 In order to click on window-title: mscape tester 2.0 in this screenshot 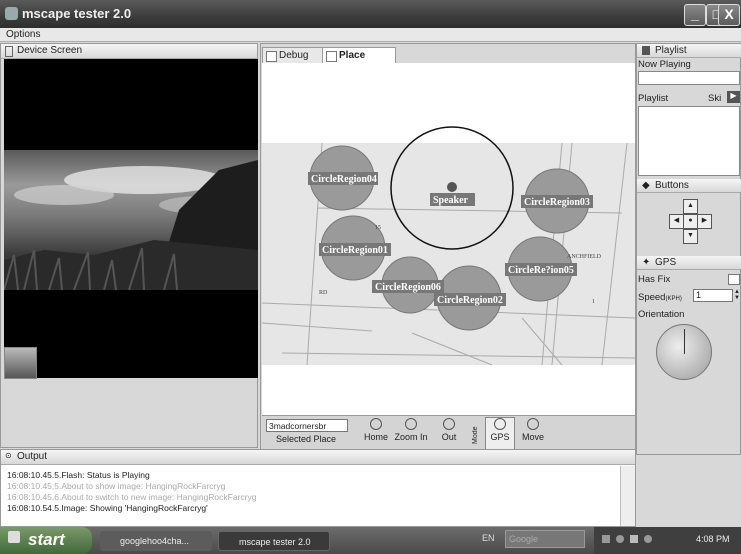, I will do `click(77, 13)`.